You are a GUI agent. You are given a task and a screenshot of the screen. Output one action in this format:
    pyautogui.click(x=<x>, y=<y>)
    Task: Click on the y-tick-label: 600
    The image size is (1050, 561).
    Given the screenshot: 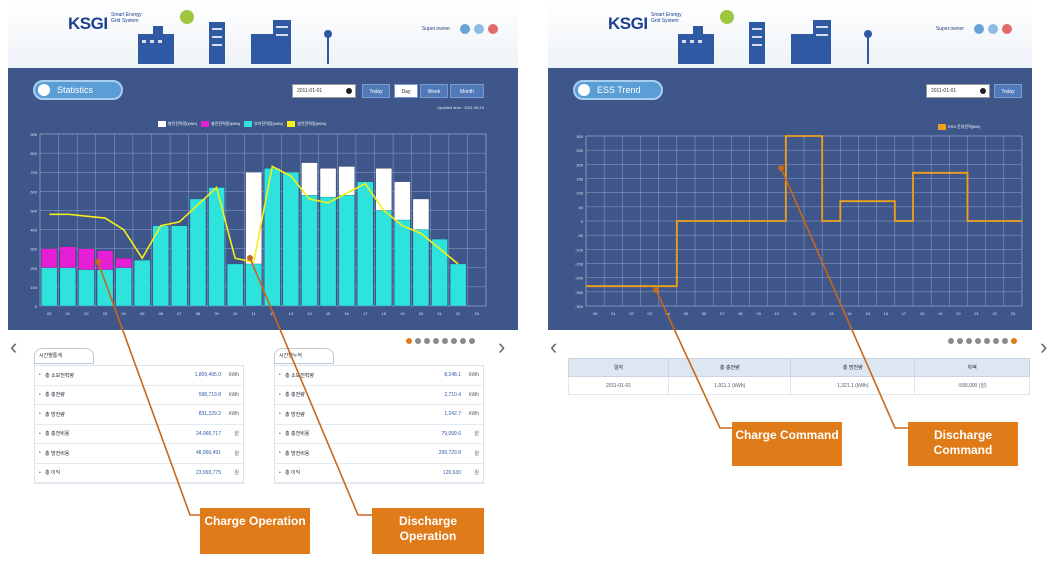 What is the action you would take?
    pyautogui.click(x=33, y=191)
    